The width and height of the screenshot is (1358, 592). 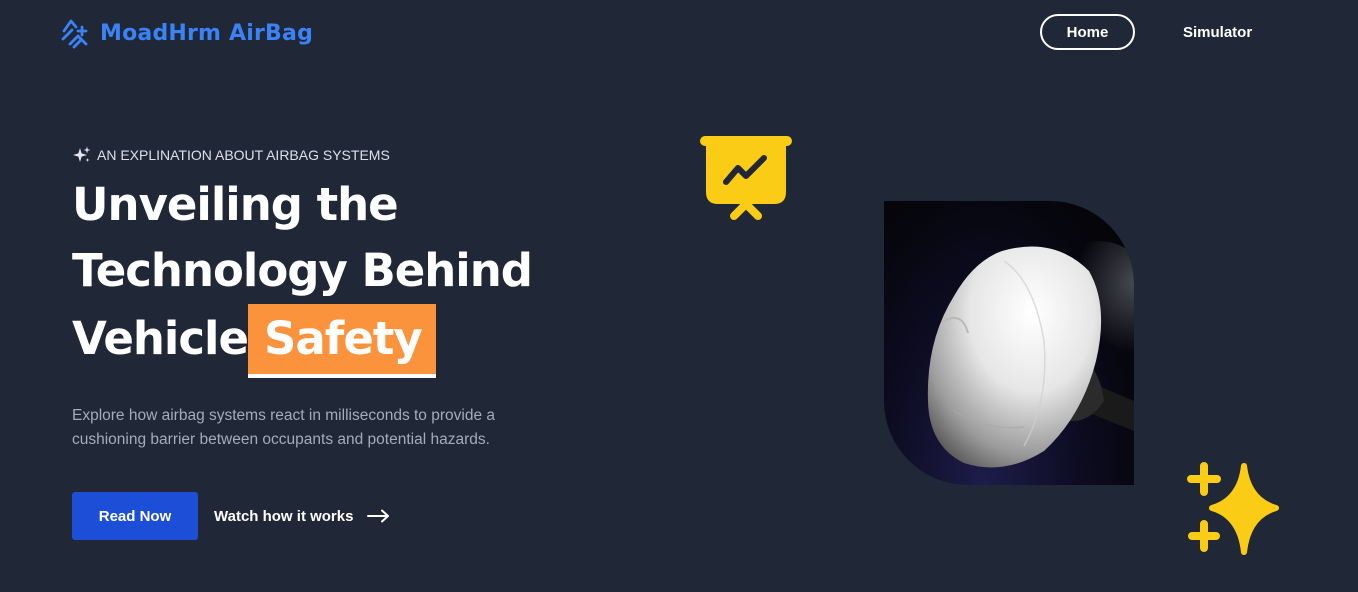 What do you see at coordinates (284, 516) in the screenshot?
I see `watch-link-label: Watch how it works` at bounding box center [284, 516].